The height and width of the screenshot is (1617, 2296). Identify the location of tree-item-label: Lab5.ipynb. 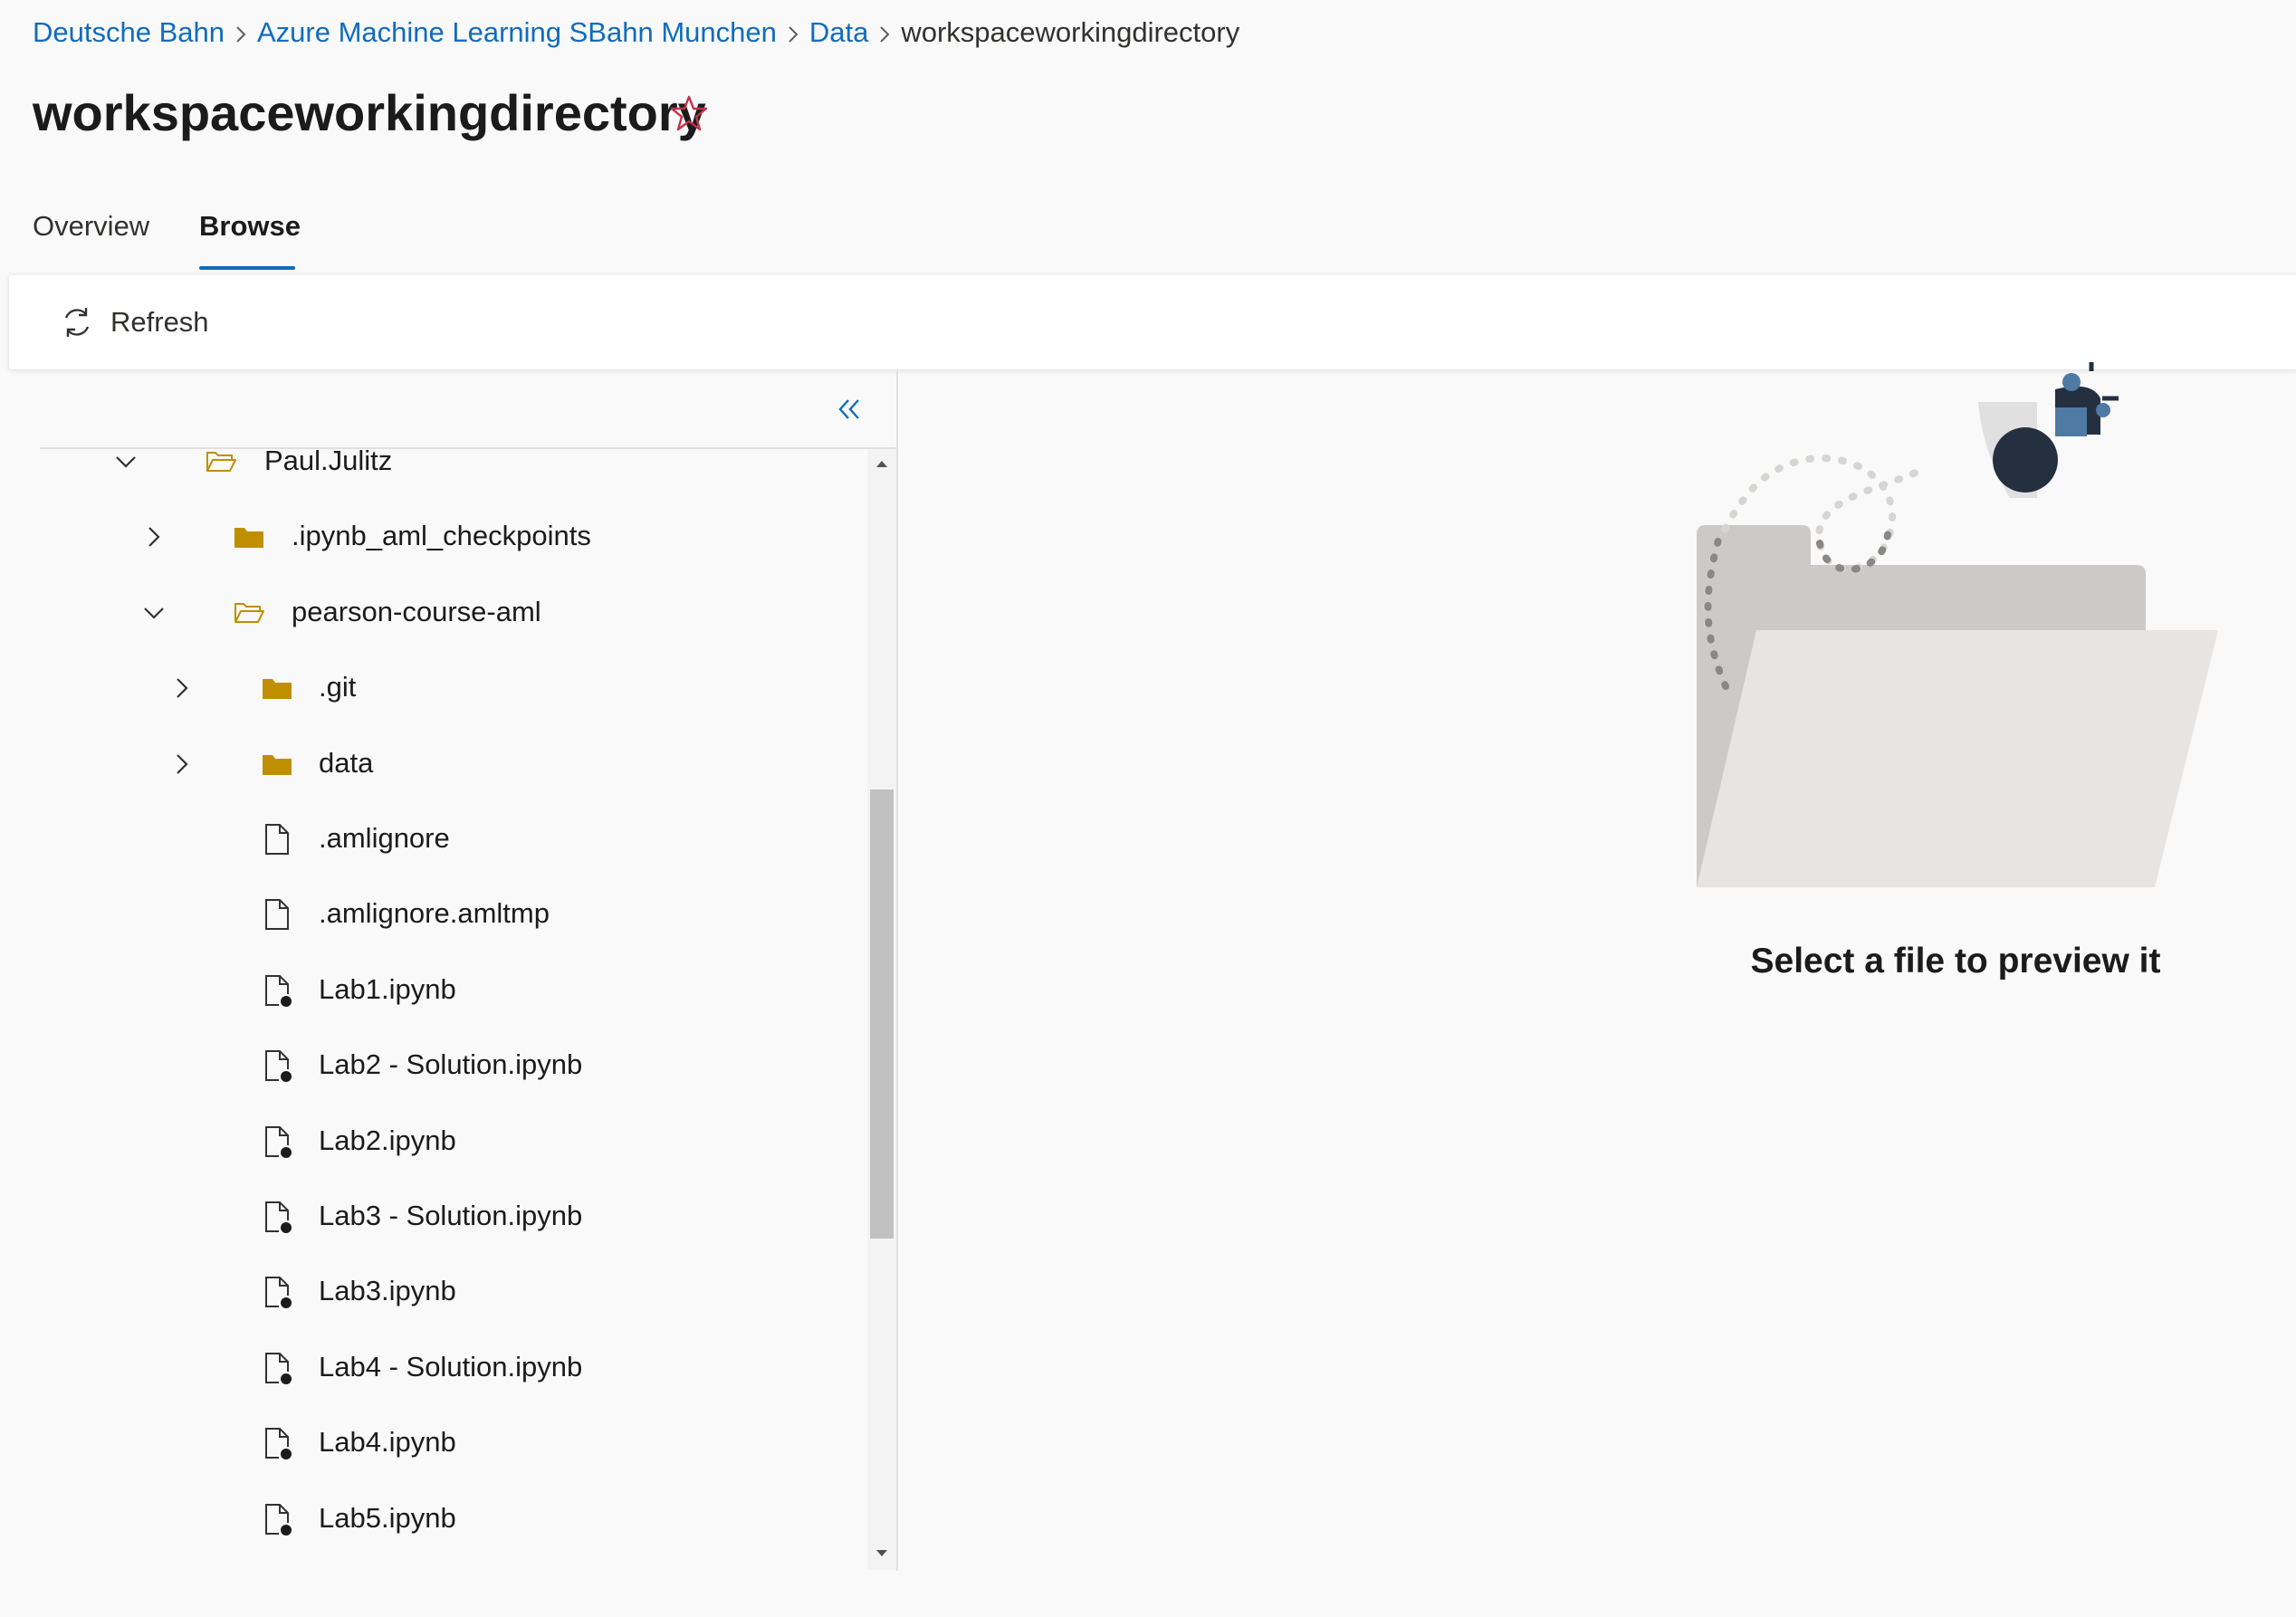
(388, 1517).